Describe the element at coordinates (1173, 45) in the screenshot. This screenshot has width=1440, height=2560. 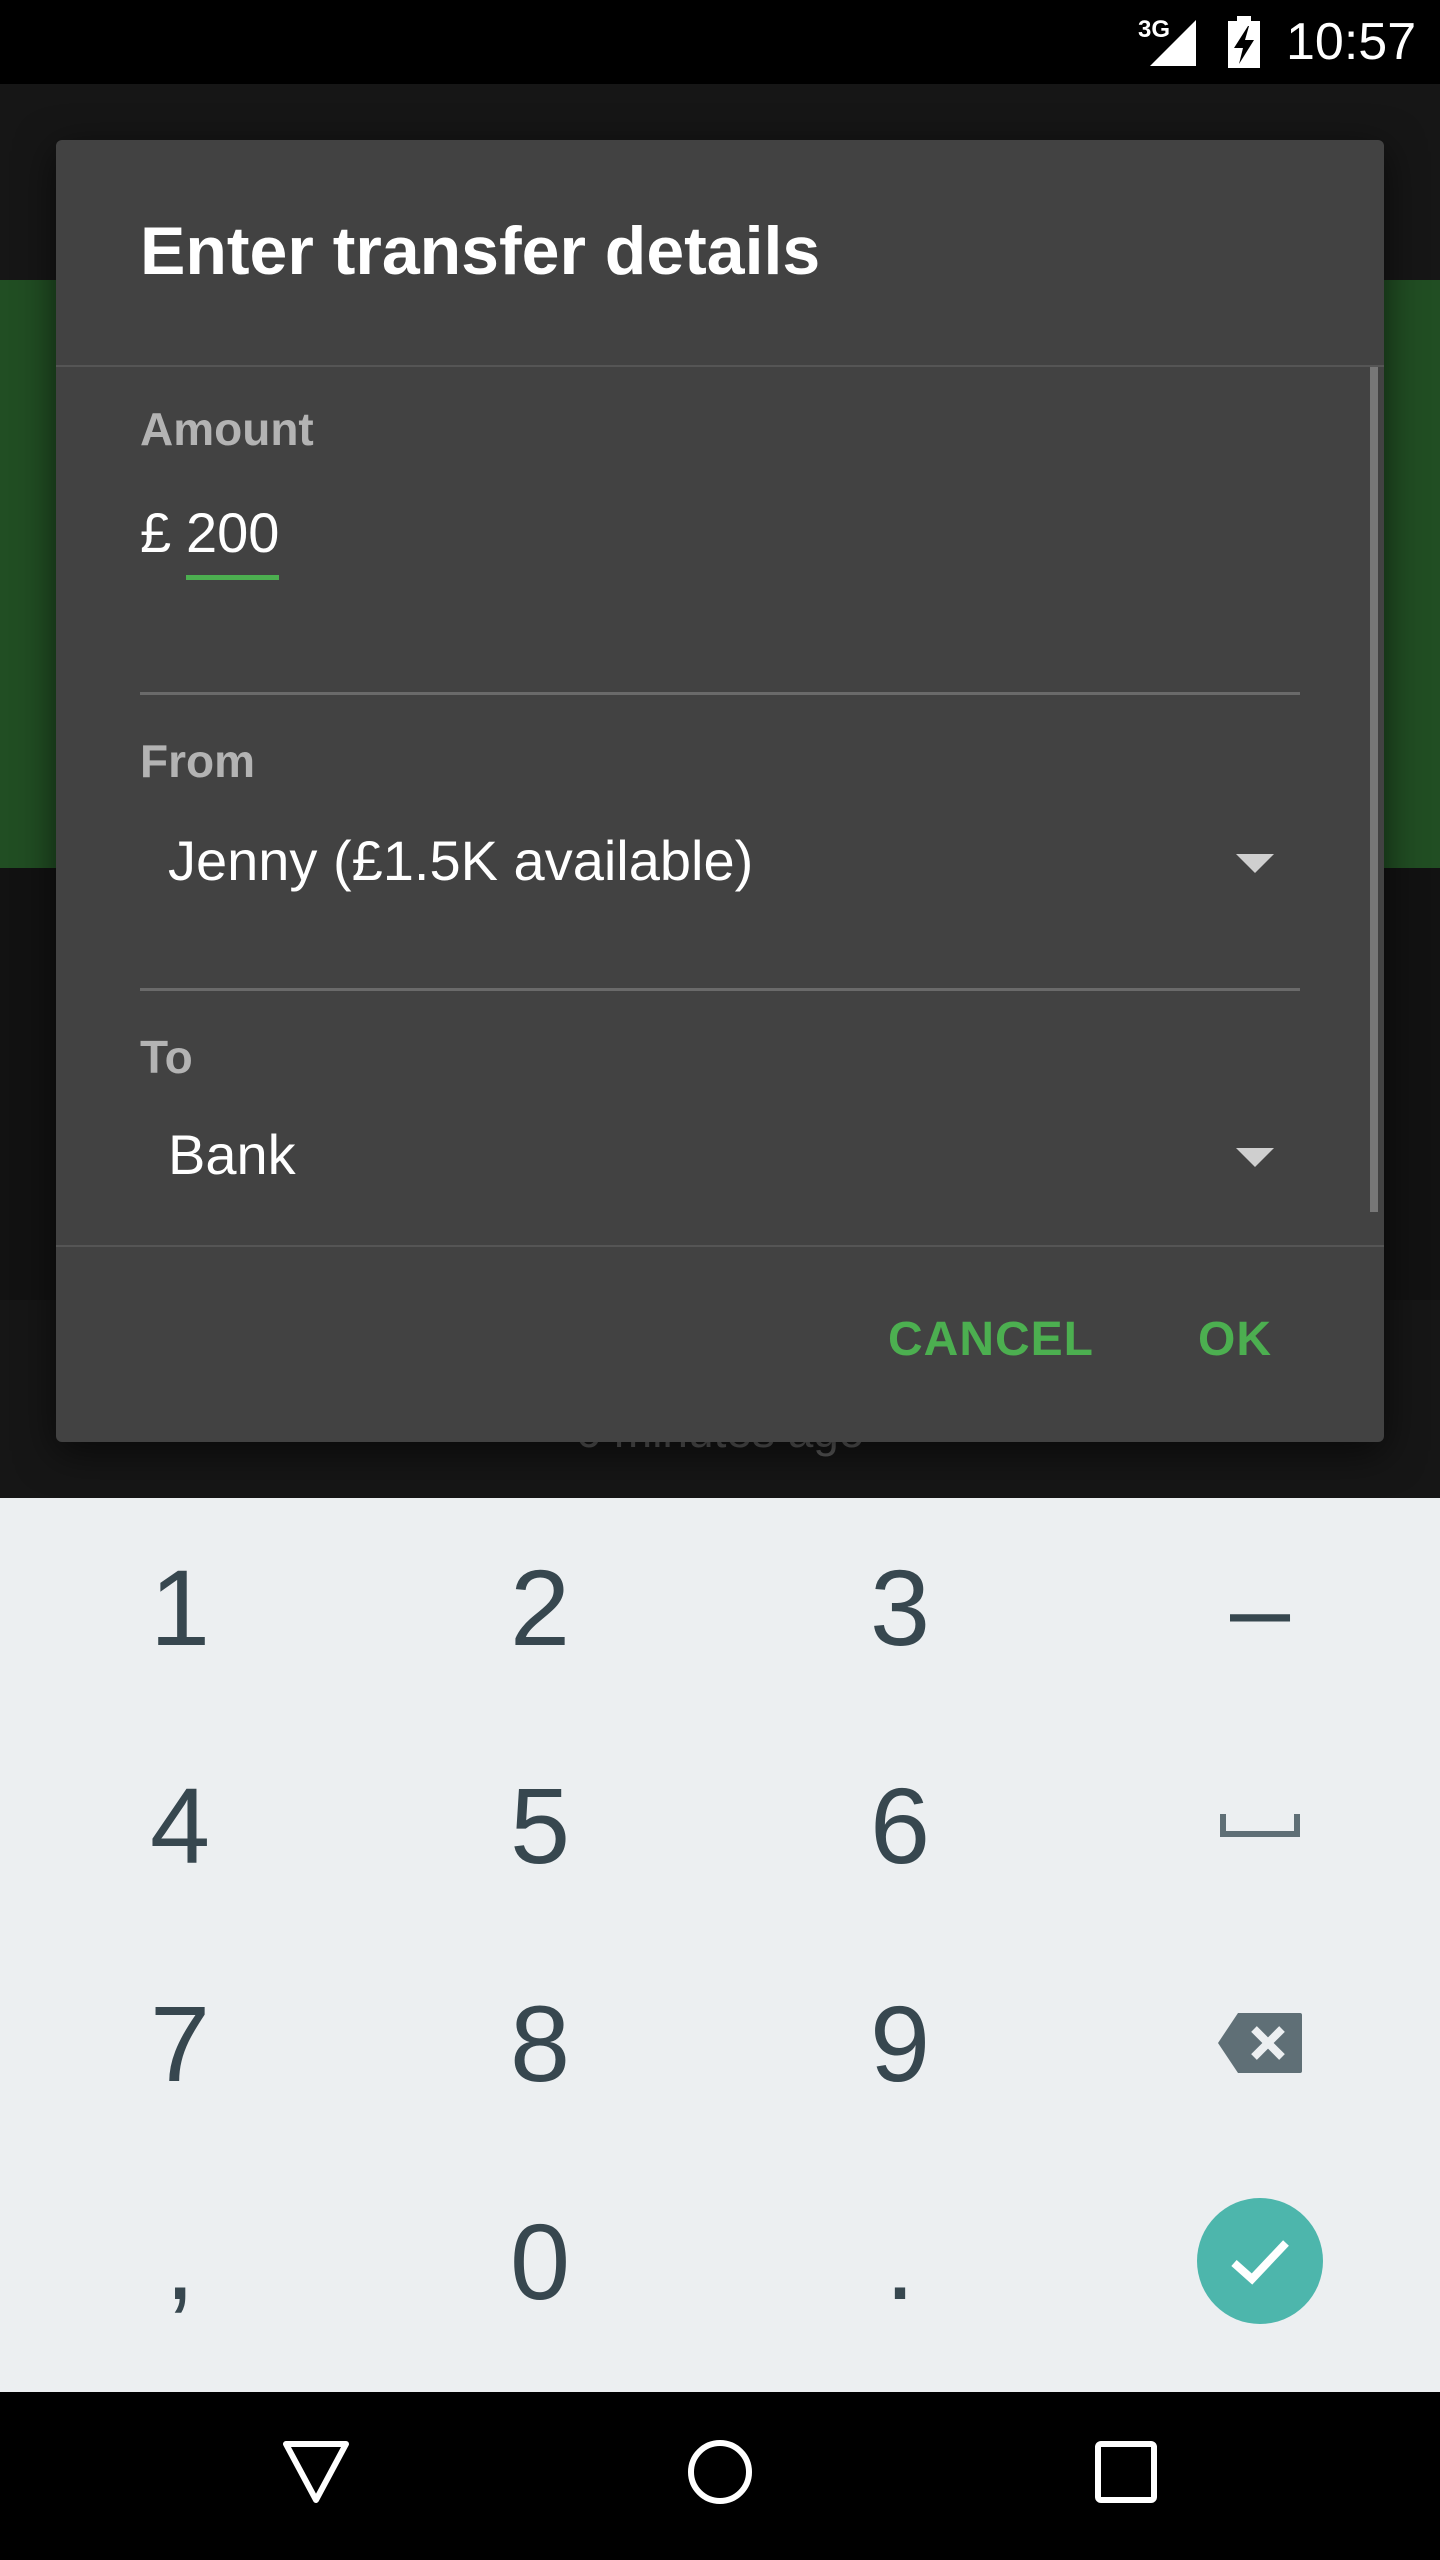
I see `signal-icon` at that location.